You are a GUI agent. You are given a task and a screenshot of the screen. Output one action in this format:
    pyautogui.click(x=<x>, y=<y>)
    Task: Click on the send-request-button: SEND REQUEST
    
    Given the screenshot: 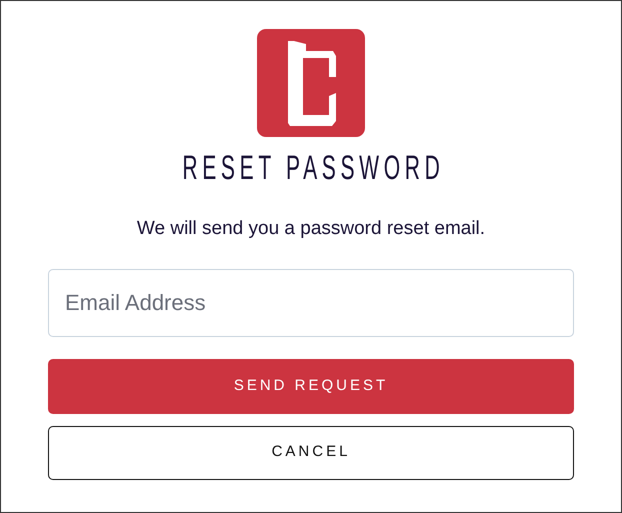 What is the action you would take?
    pyautogui.click(x=311, y=386)
    